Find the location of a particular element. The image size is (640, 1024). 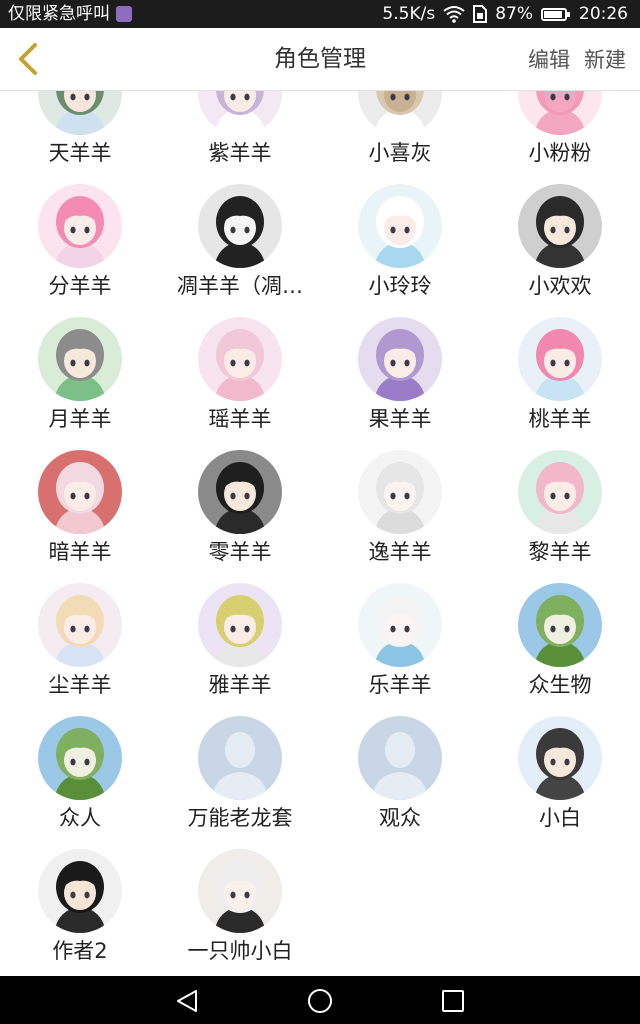

character-item: 一只帅小白 is located at coordinates (240, 912).